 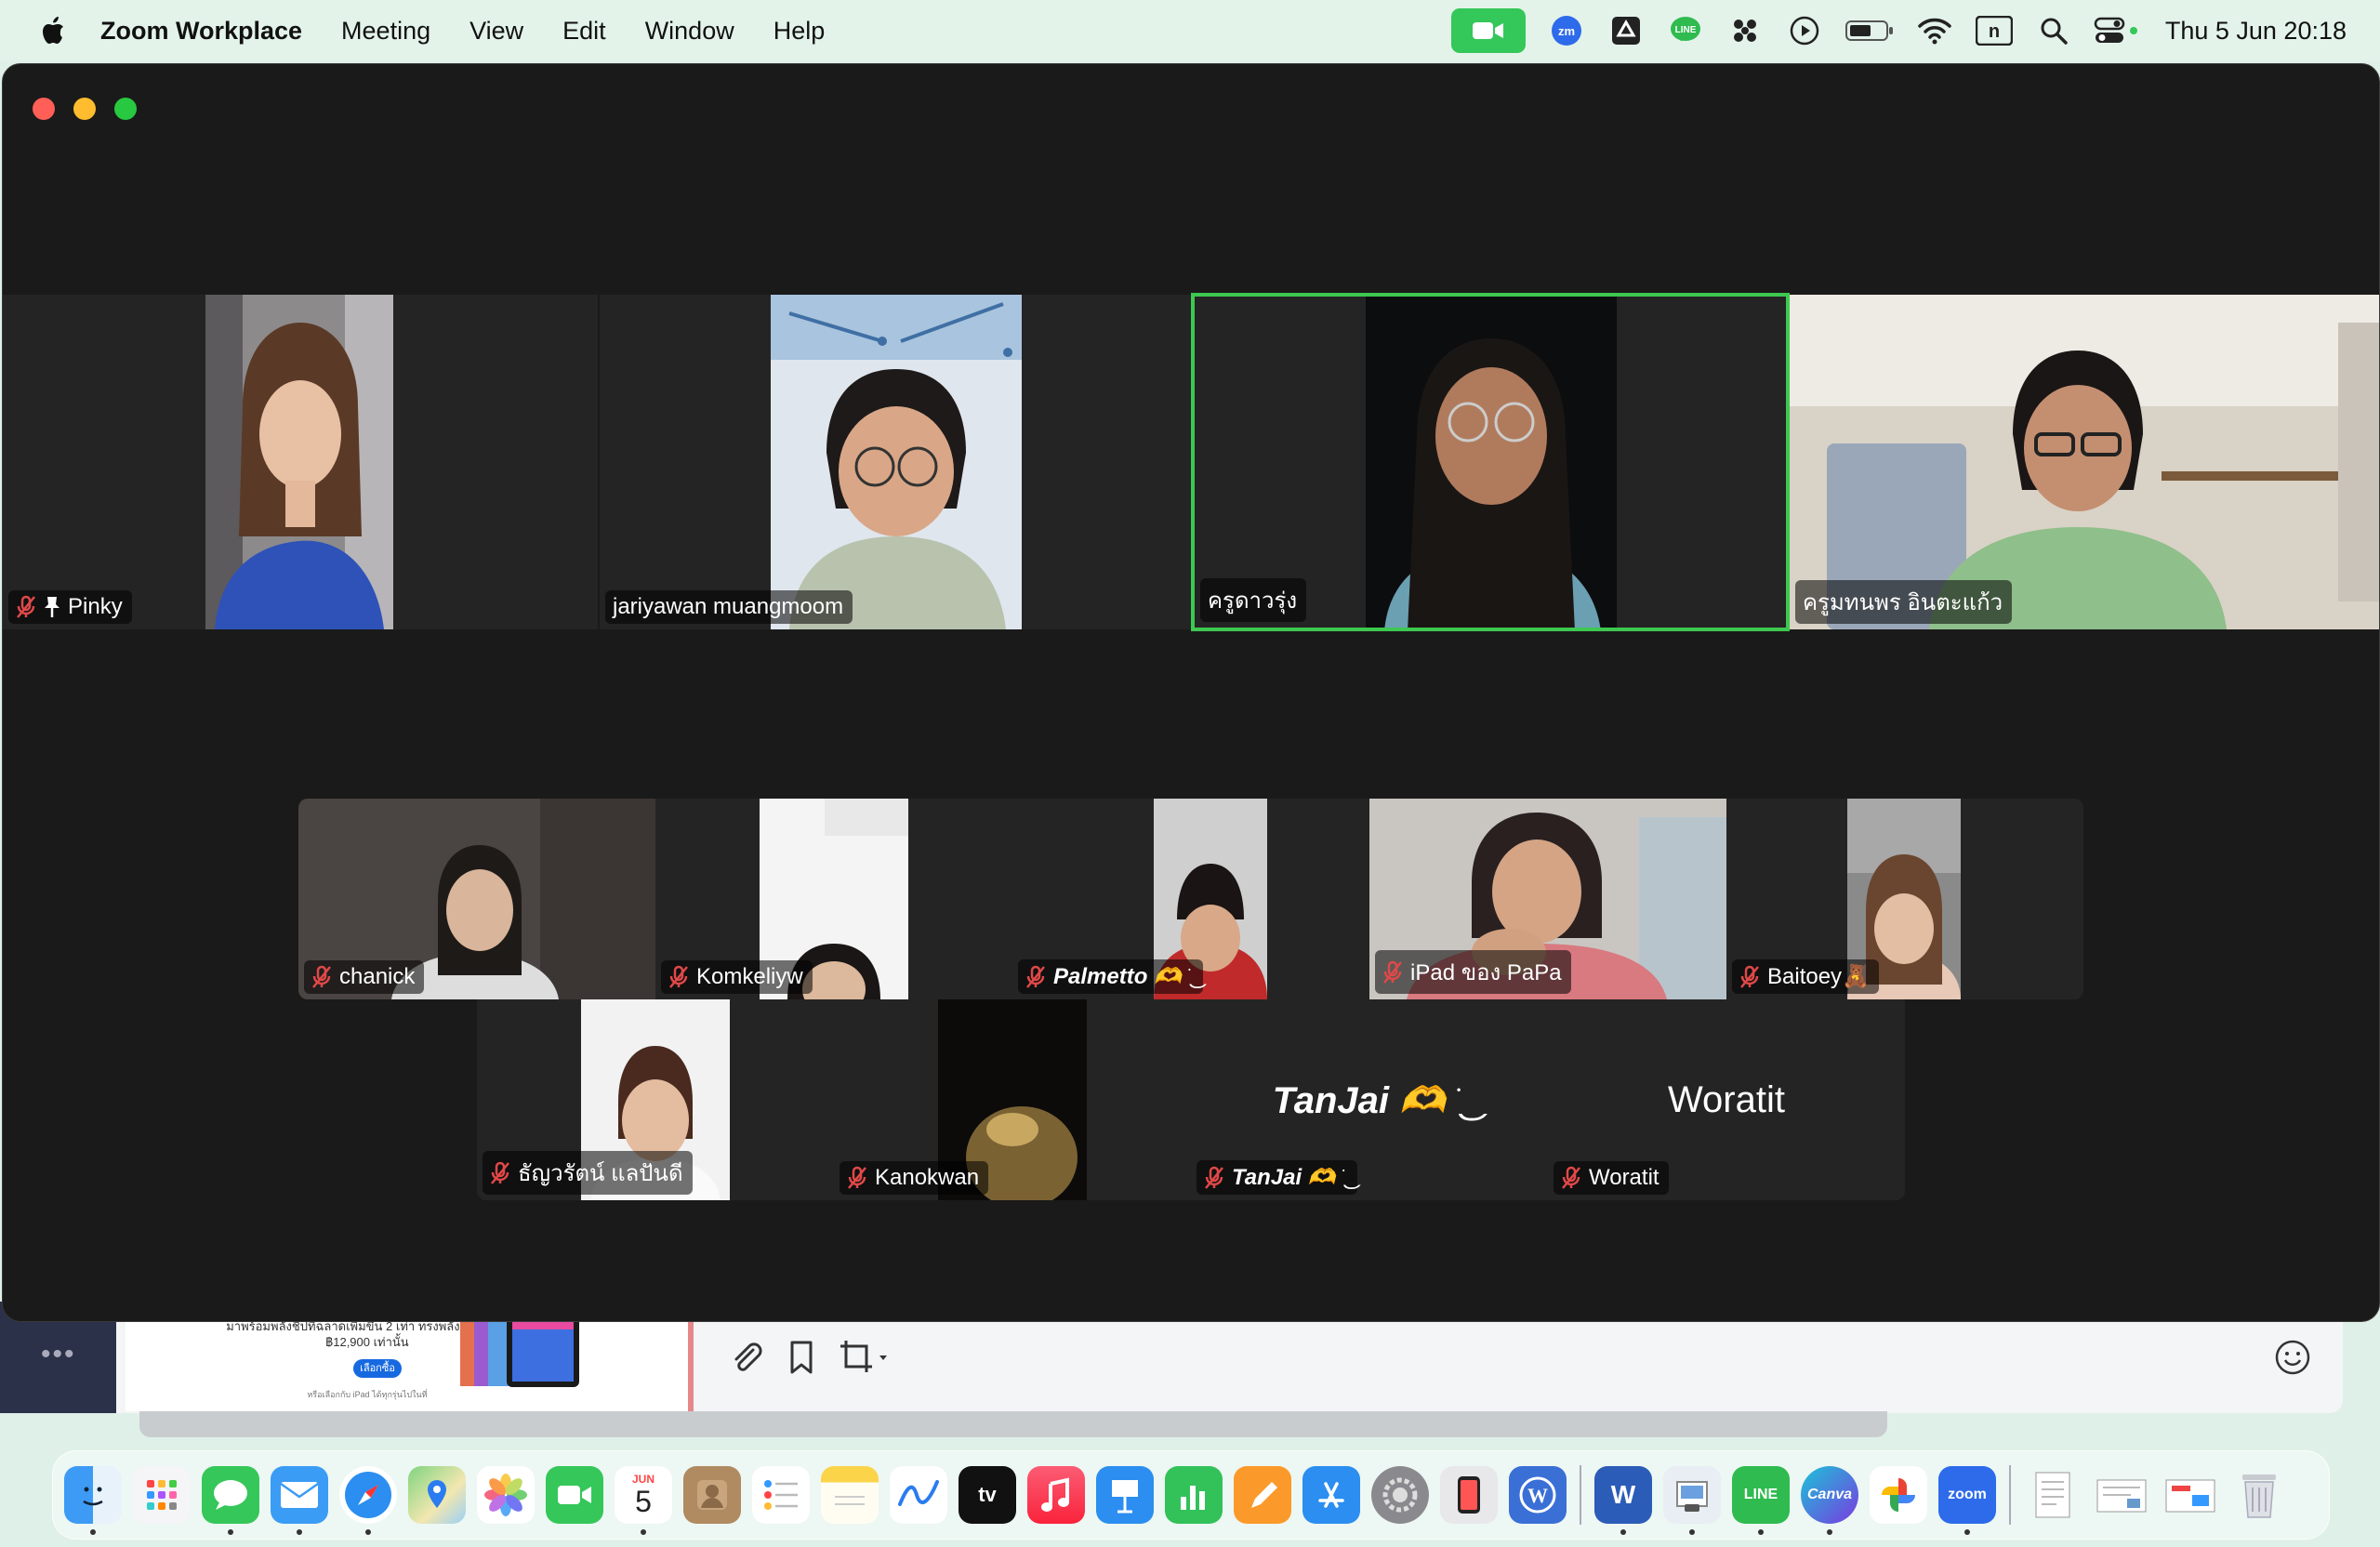 What do you see at coordinates (2256, 31) in the screenshot?
I see `menu-bar-clock: Thu 5 Jun 20:18` at bounding box center [2256, 31].